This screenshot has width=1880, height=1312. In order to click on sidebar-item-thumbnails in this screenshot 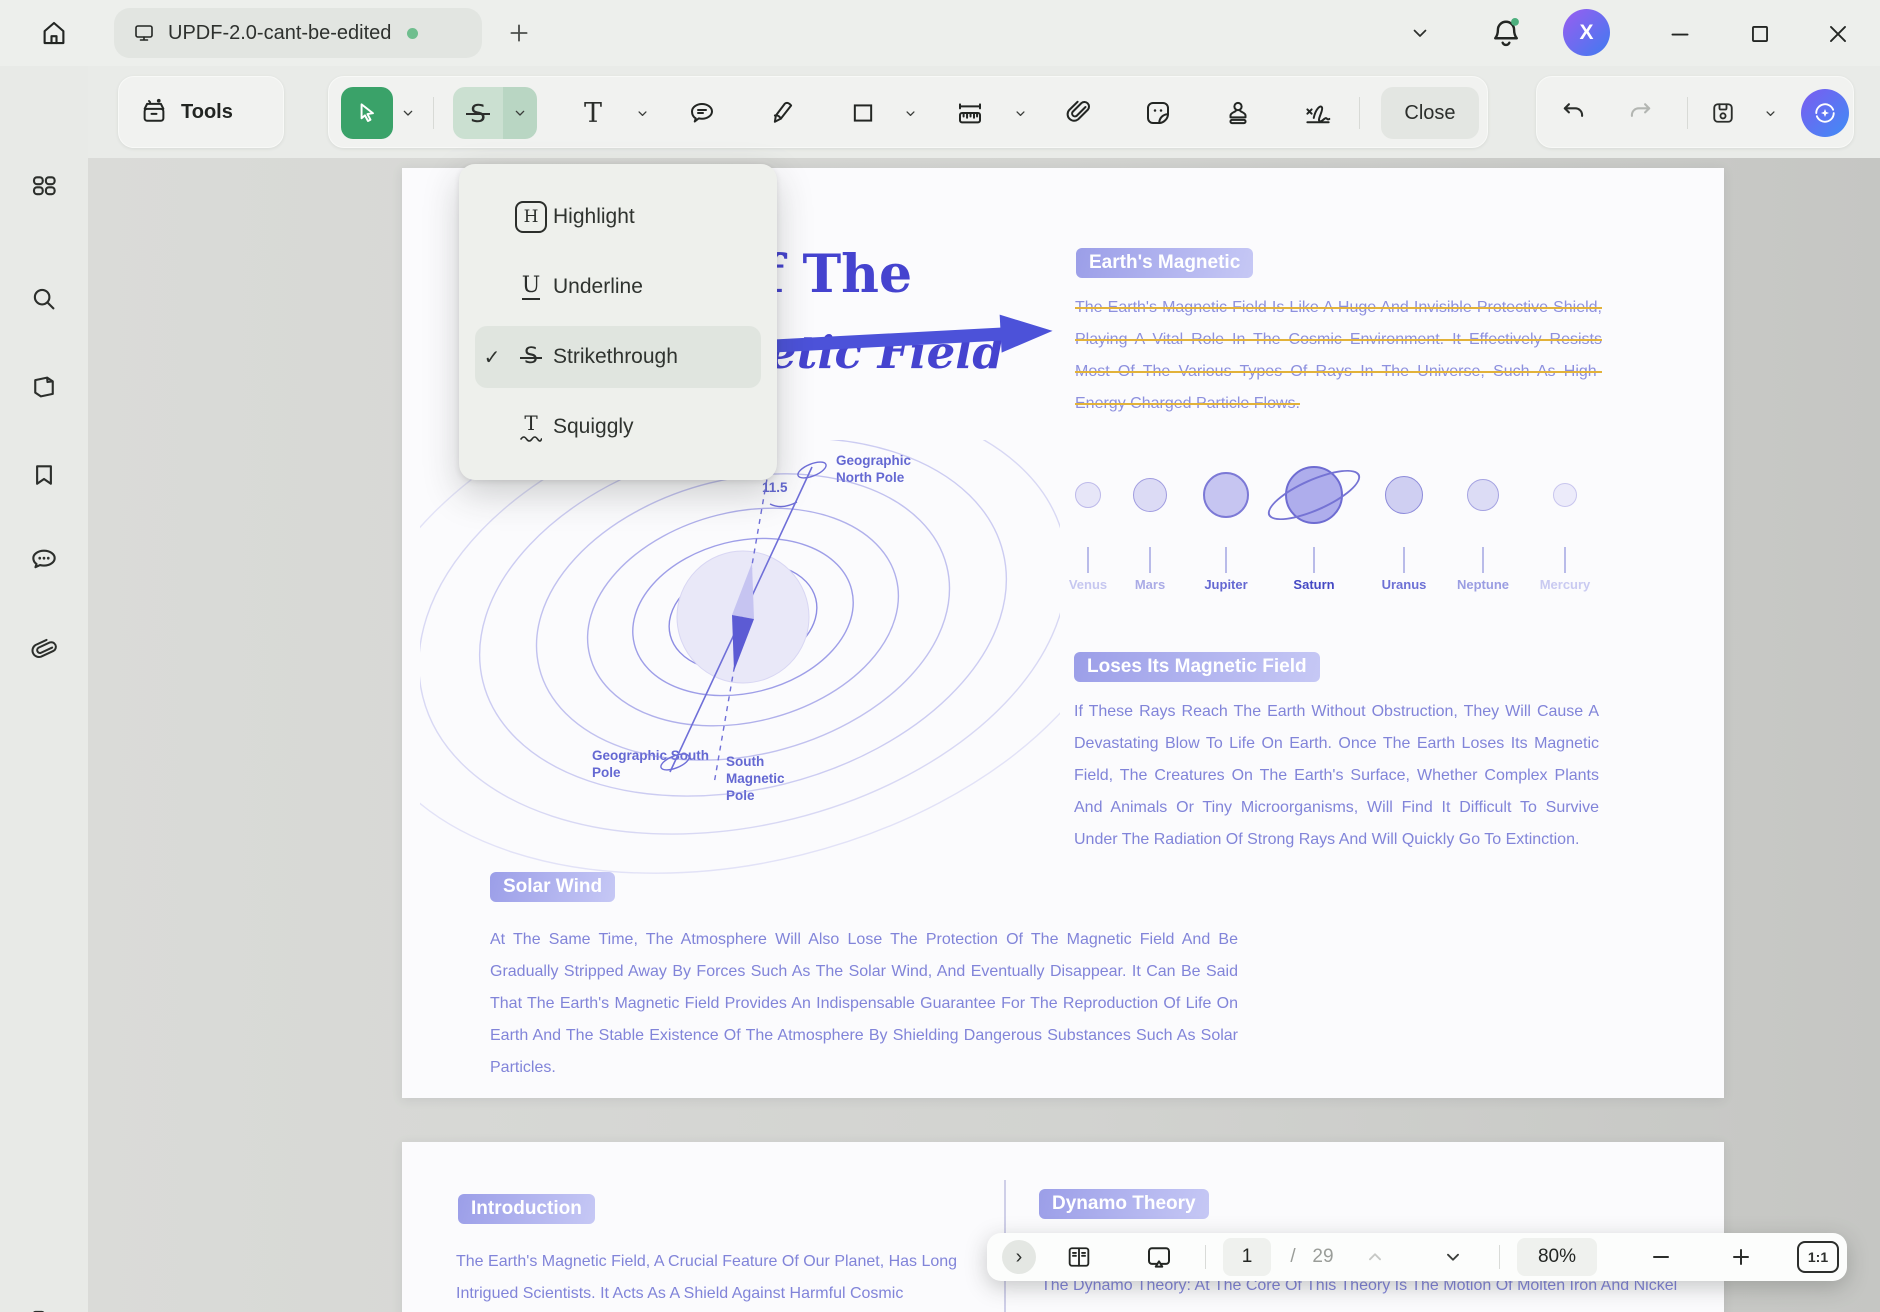, I will do `click(44, 387)`.